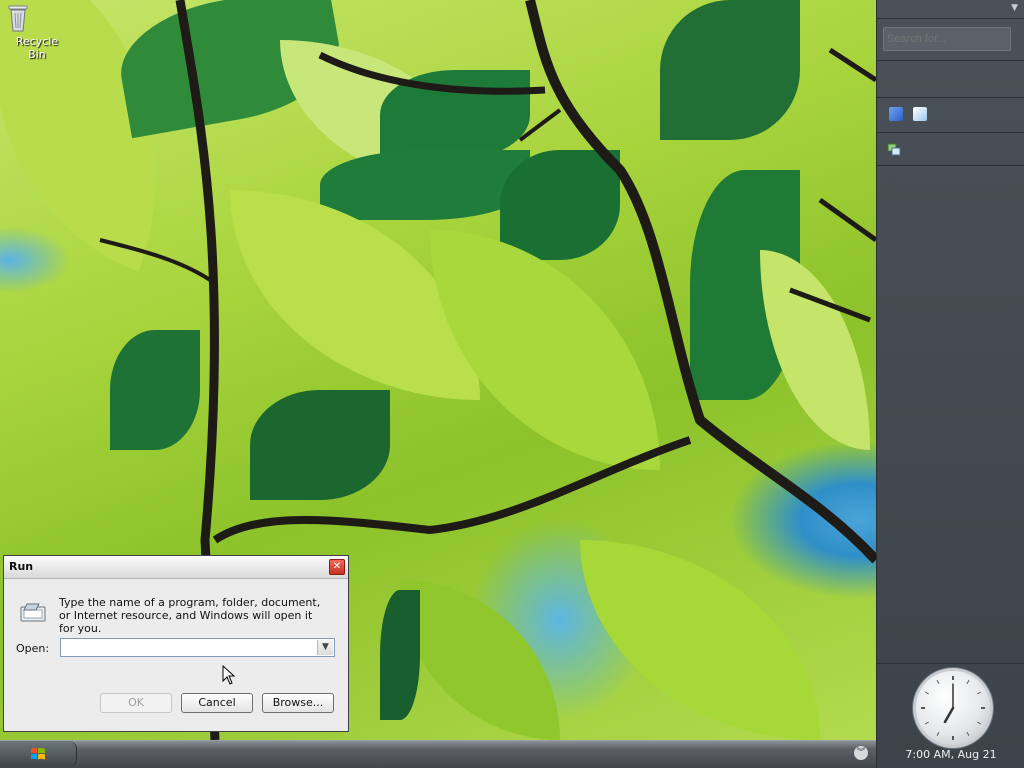 Image resolution: width=1024 pixels, height=768 pixels. I want to click on show-hidden-icons-chevron-icon: ︾, so click(861, 753).